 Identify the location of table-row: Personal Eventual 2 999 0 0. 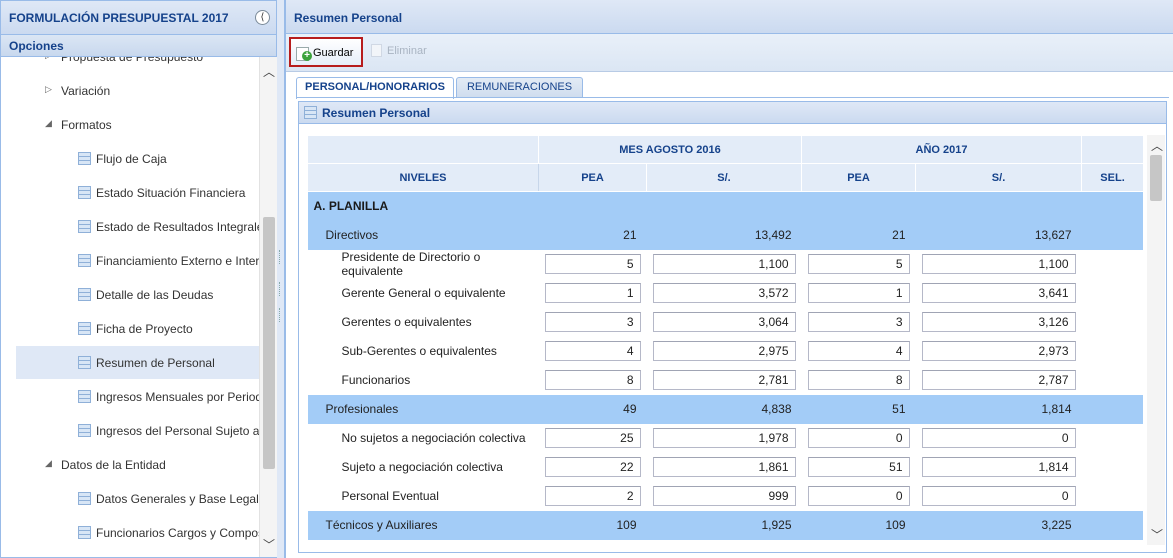
(725, 496).